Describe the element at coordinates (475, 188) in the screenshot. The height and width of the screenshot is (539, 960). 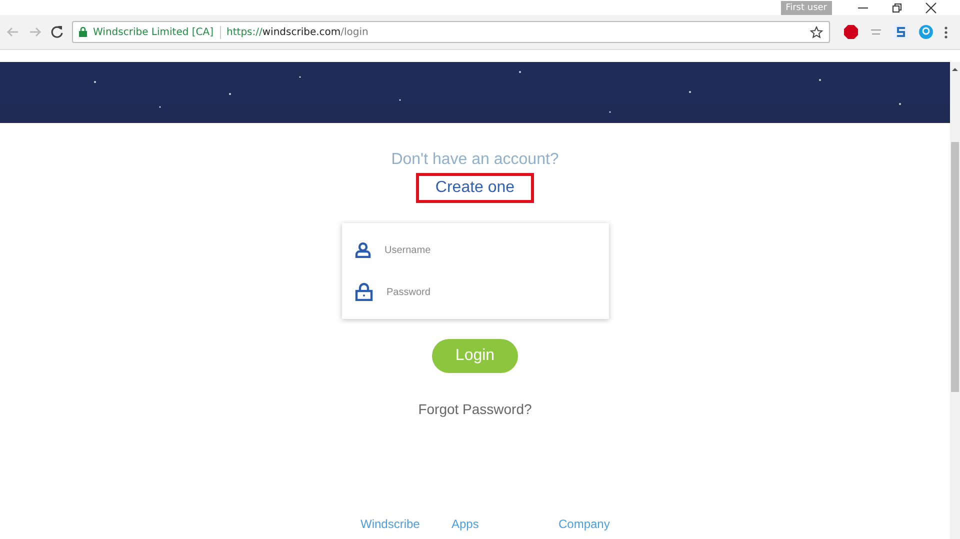
I see `create-account-link: Create one` at that location.